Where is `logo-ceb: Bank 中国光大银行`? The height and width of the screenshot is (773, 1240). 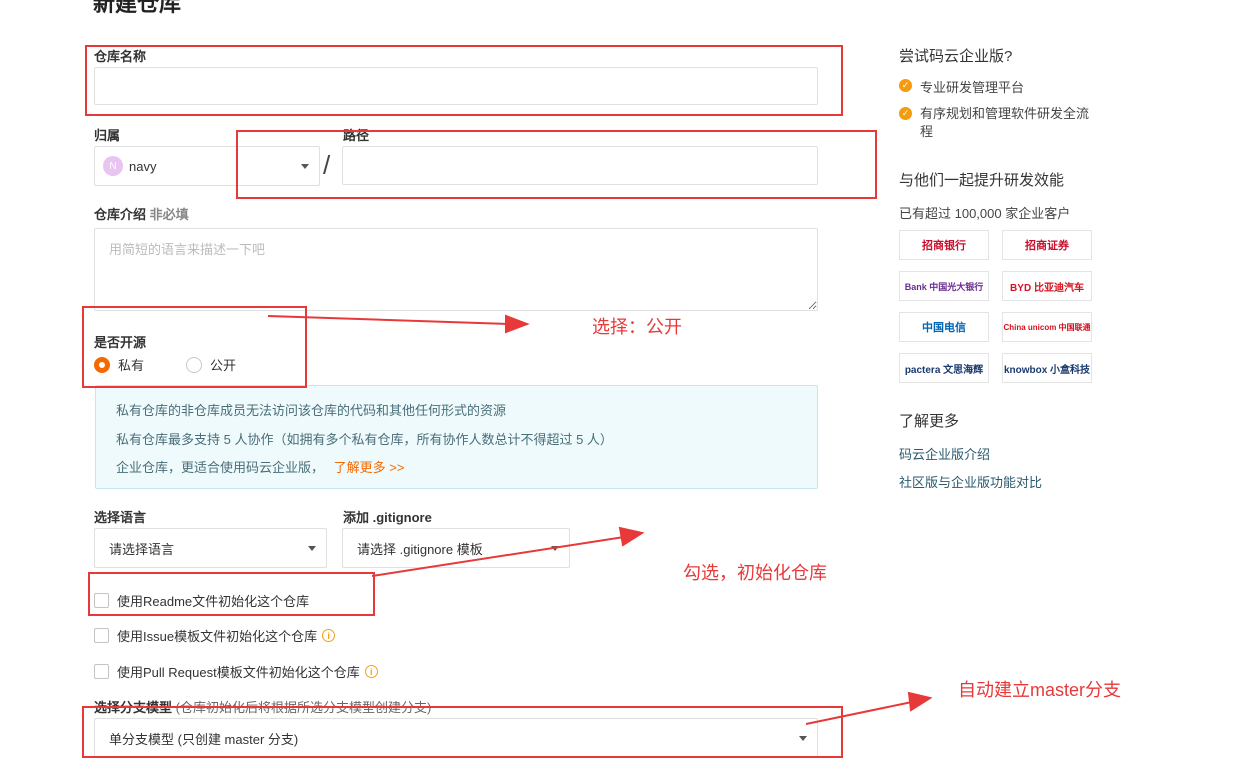
logo-ceb: Bank 中国光大银行 is located at coordinates (944, 286).